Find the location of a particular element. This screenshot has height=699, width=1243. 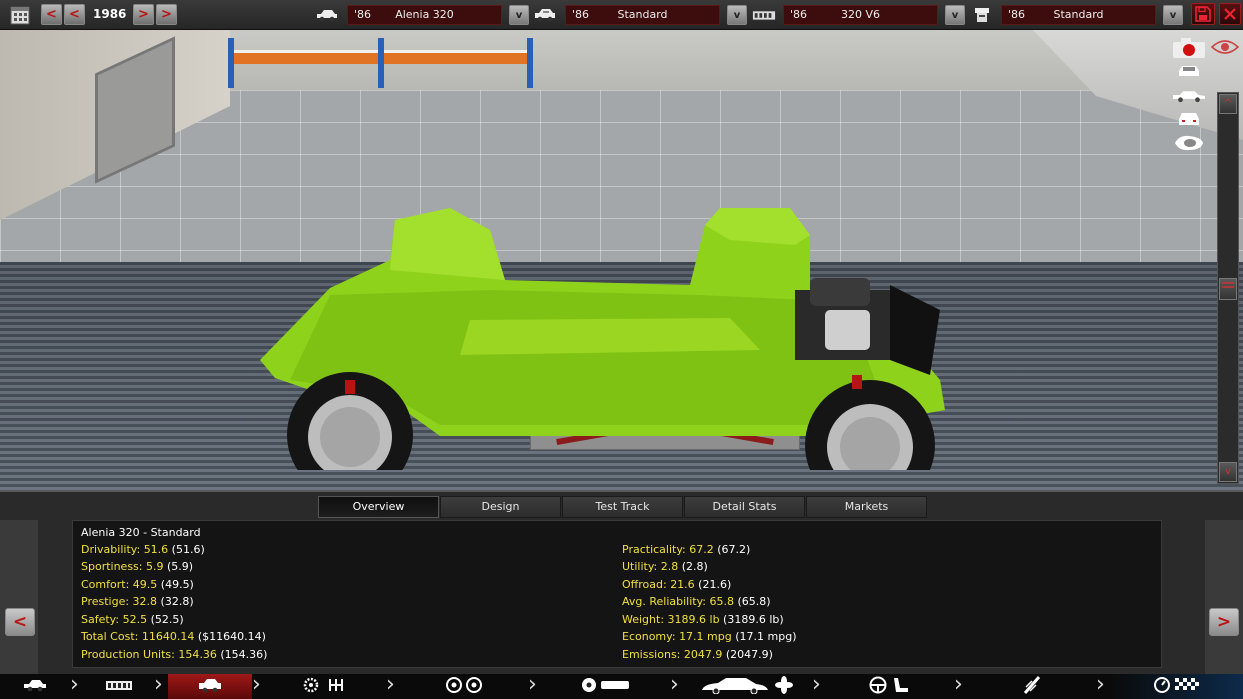

designer-step-nav: › › › › › › › › › is located at coordinates (621, 686).